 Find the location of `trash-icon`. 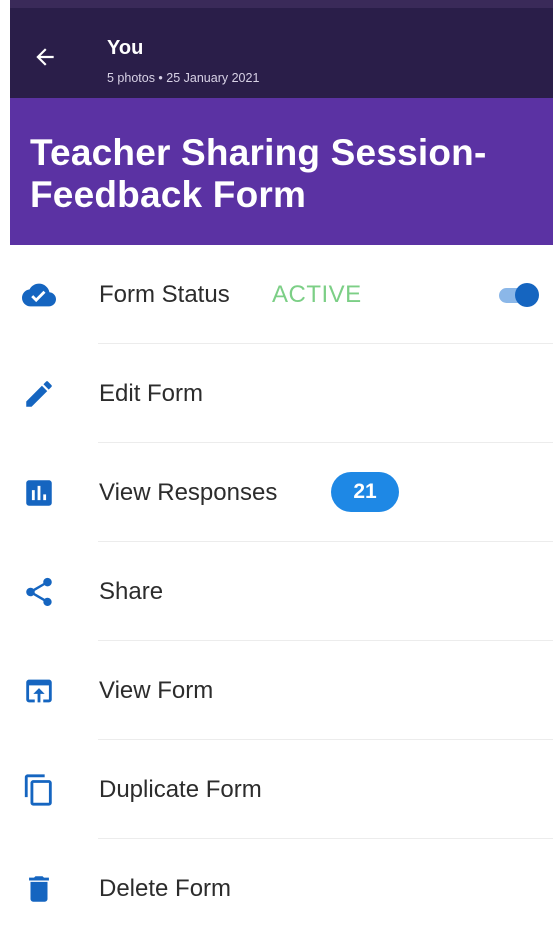

trash-icon is located at coordinates (39, 889).